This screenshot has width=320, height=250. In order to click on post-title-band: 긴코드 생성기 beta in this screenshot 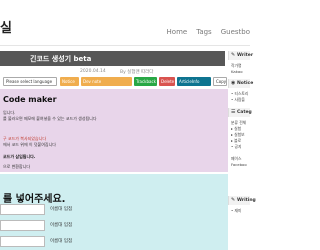, I will do `click(112, 58)`.